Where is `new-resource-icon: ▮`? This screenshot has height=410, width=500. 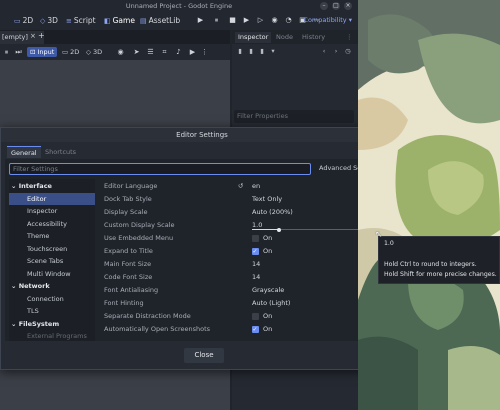
new-resource-icon: ▮ is located at coordinates (240, 51).